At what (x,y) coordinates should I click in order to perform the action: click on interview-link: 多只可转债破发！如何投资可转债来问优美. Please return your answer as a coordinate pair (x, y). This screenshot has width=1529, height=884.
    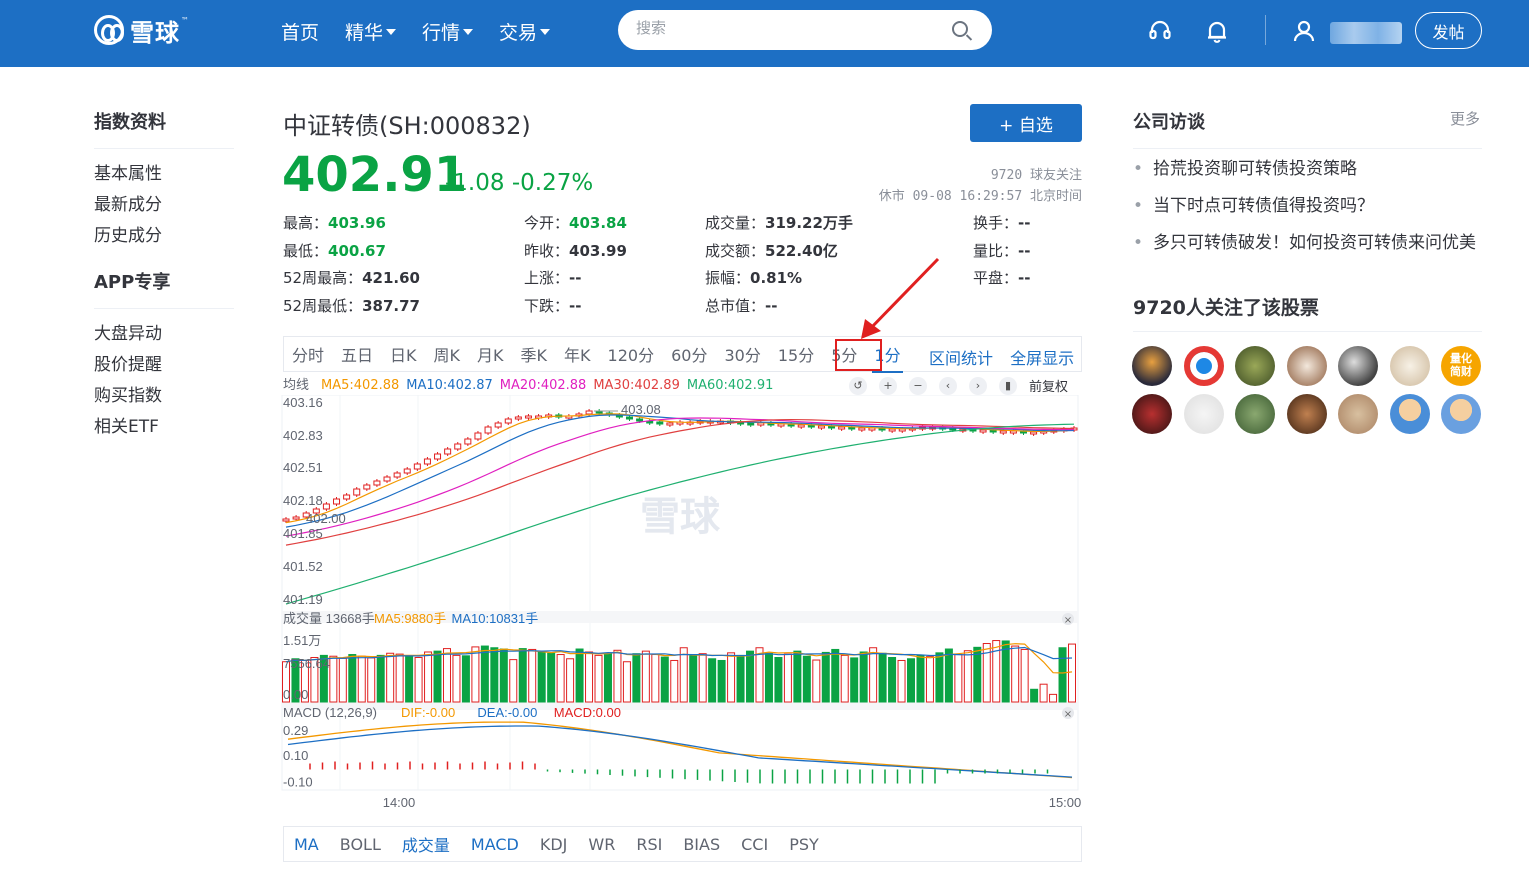
    Looking at the image, I should click on (1313, 248).